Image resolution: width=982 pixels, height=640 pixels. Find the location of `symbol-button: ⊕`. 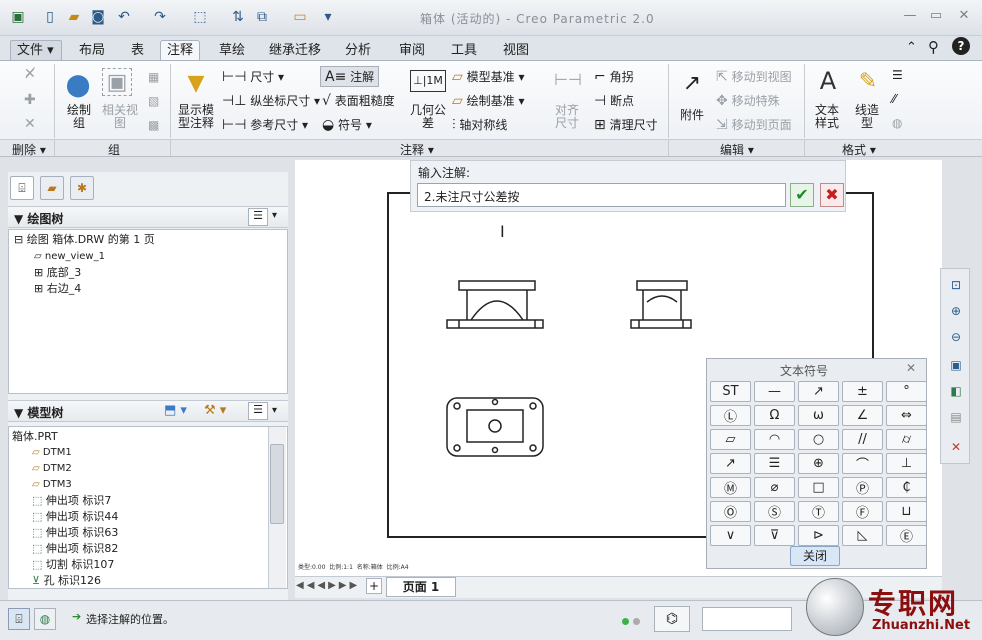

symbol-button: ⊕ is located at coordinates (818, 463).